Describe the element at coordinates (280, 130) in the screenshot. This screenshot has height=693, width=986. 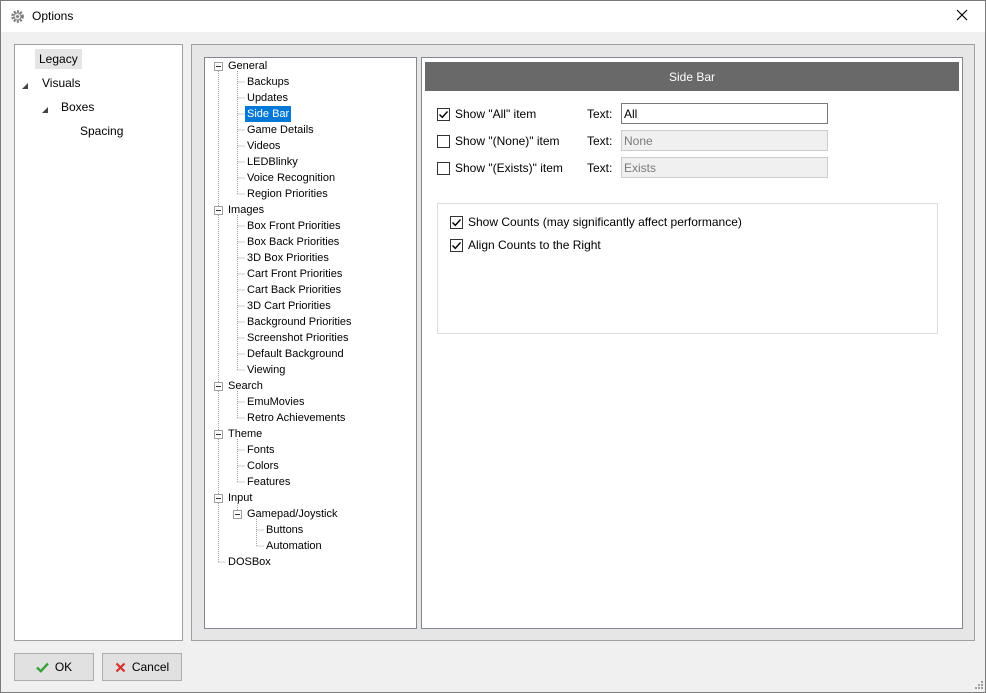
I see `tree-node-game-details: Game Details` at that location.